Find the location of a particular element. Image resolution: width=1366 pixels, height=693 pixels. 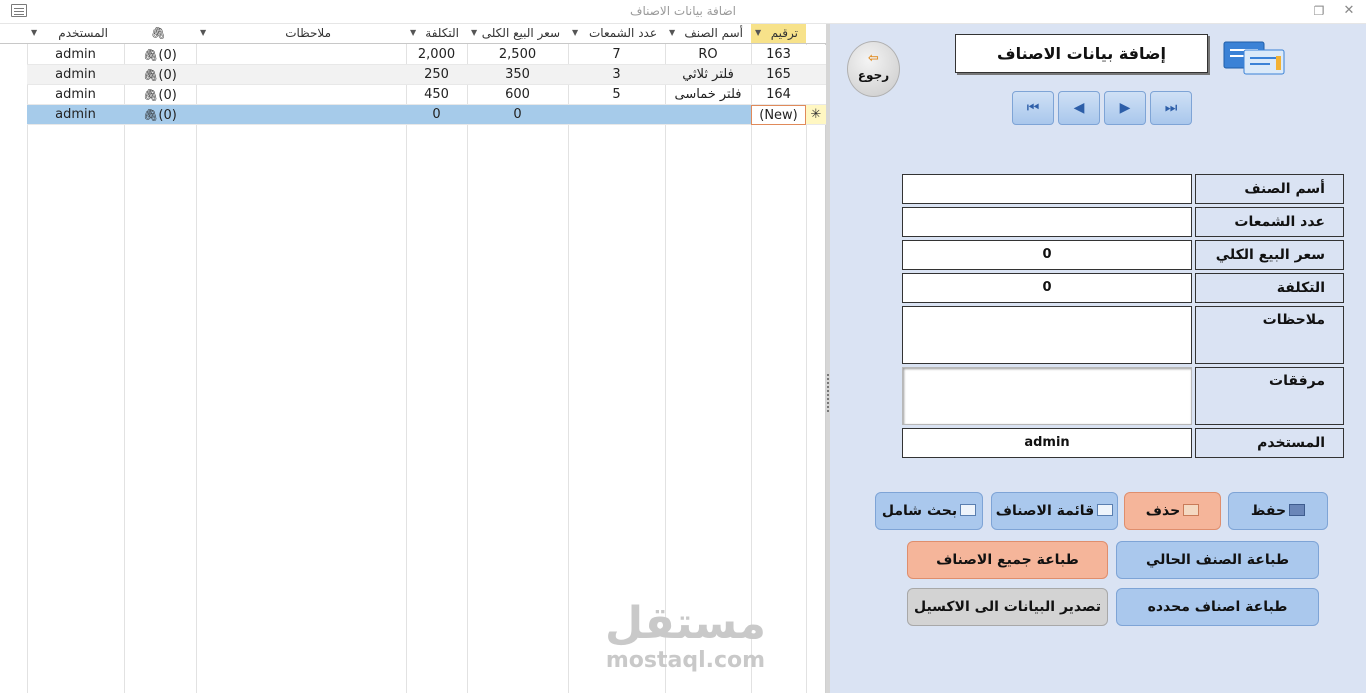

next-record-icon: ▶ is located at coordinates (1125, 108).